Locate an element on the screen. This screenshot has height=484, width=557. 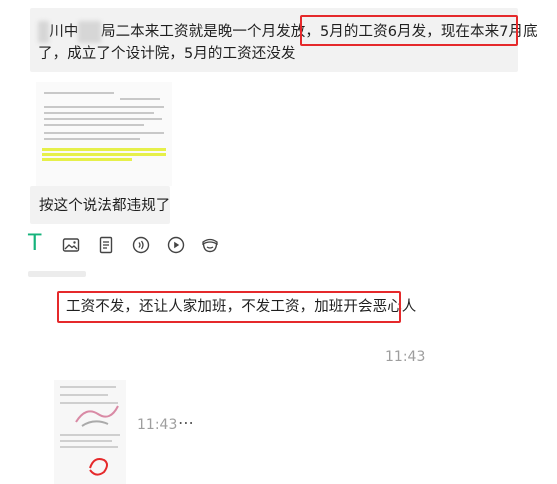
scribble-mark is located at coordinates (97, 416).